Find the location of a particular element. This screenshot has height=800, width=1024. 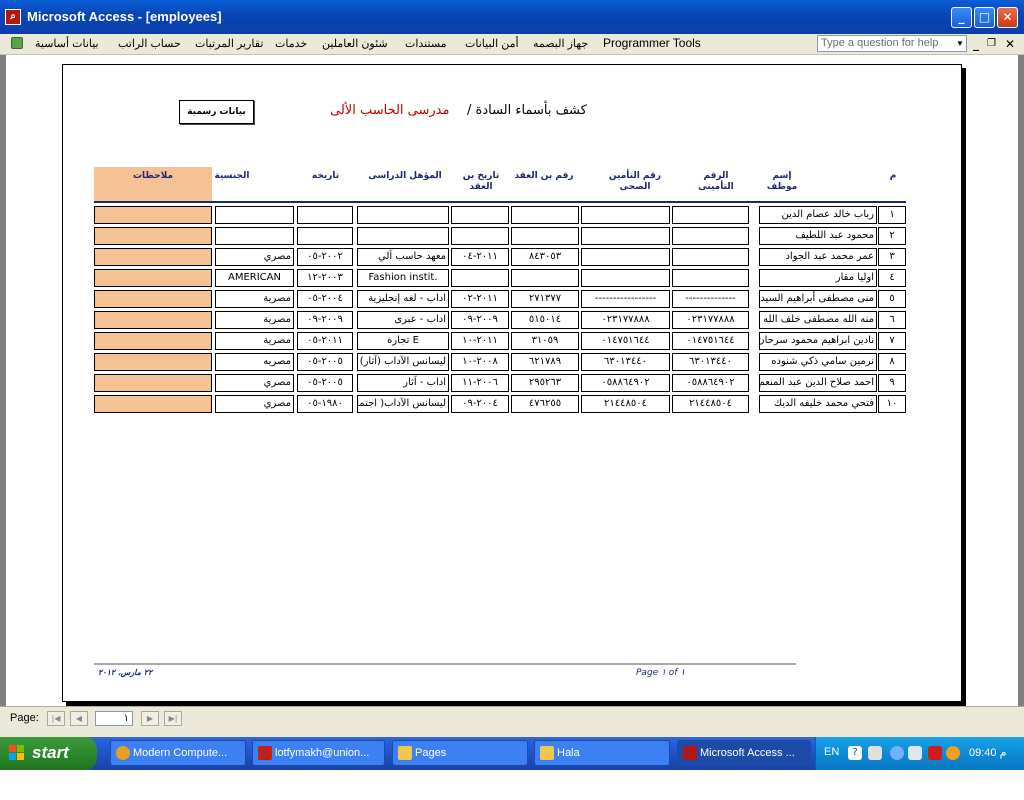

cell-qualification: اداب - لغه إنجليزية is located at coordinates (403, 299).